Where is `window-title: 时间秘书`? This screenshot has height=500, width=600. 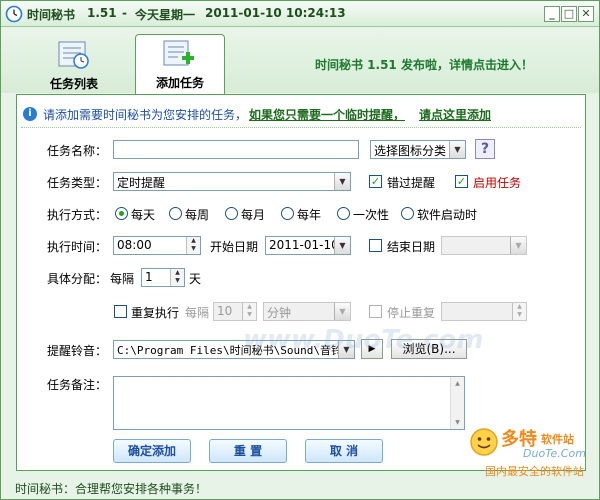 window-title: 时间秘书 is located at coordinates (51, 15).